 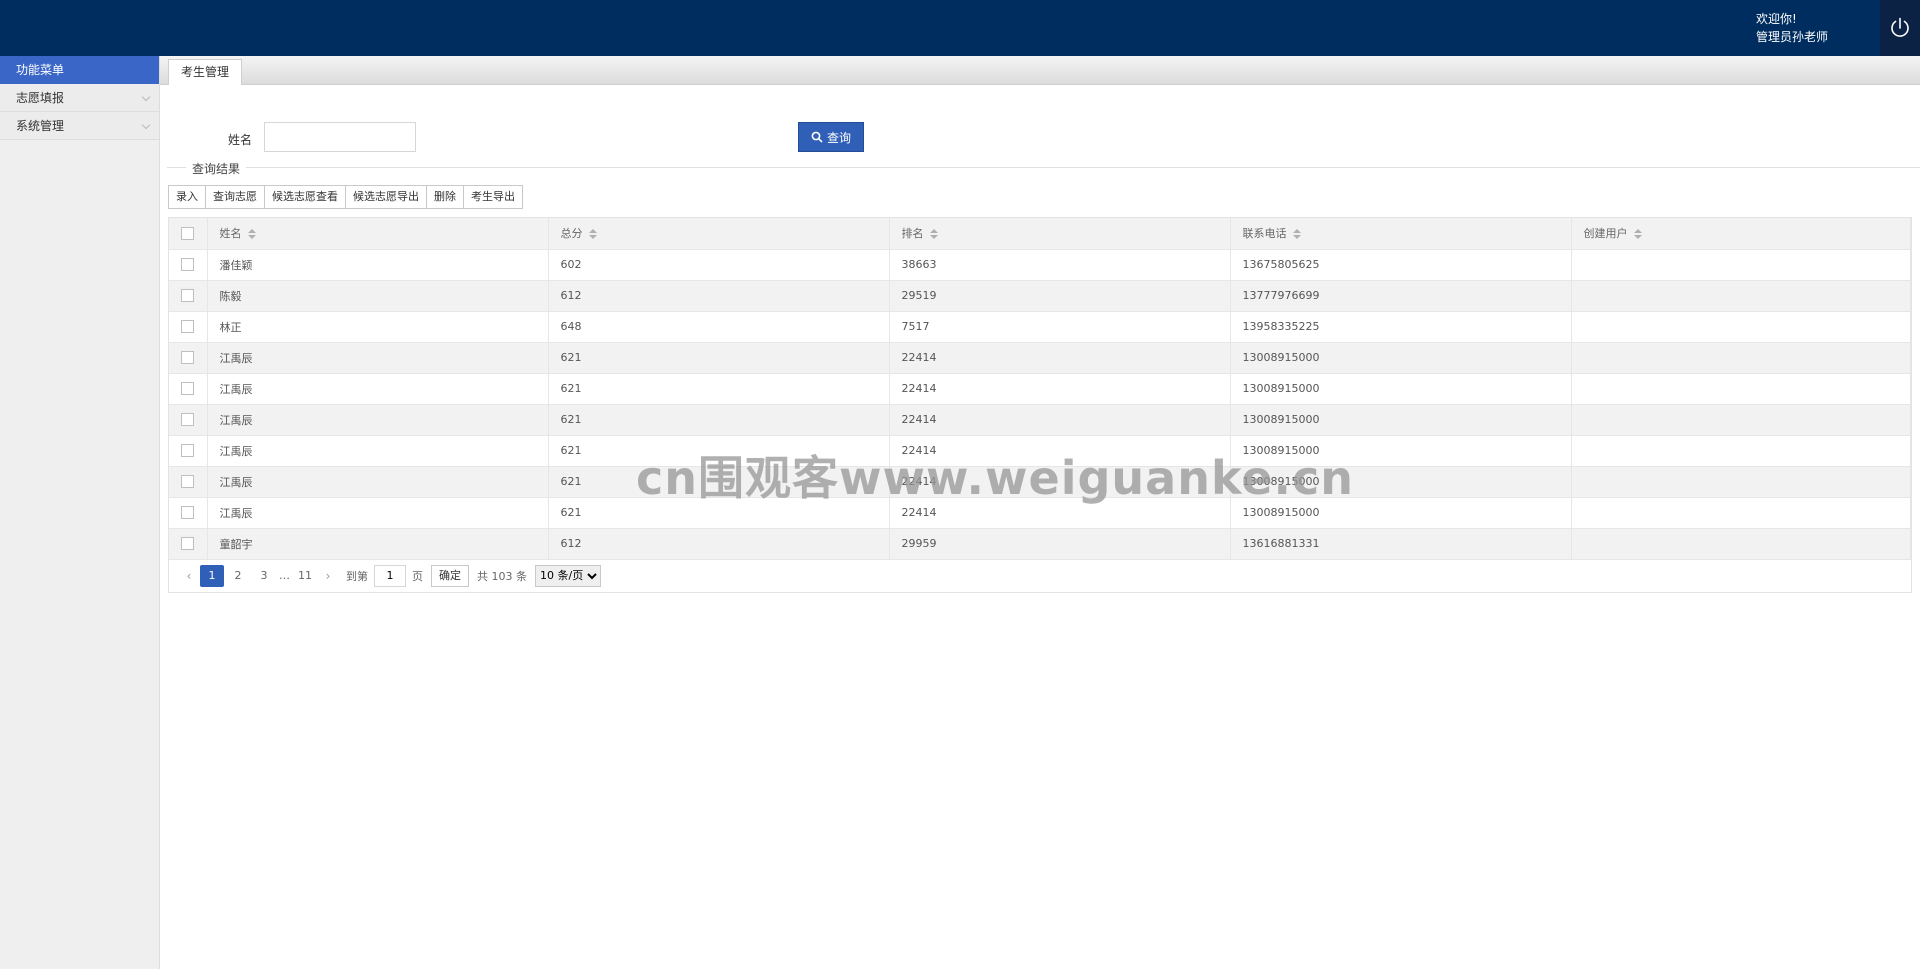 I want to click on top-header-bar: 欢迎你! 管理员孙老师, so click(x=960, y=28).